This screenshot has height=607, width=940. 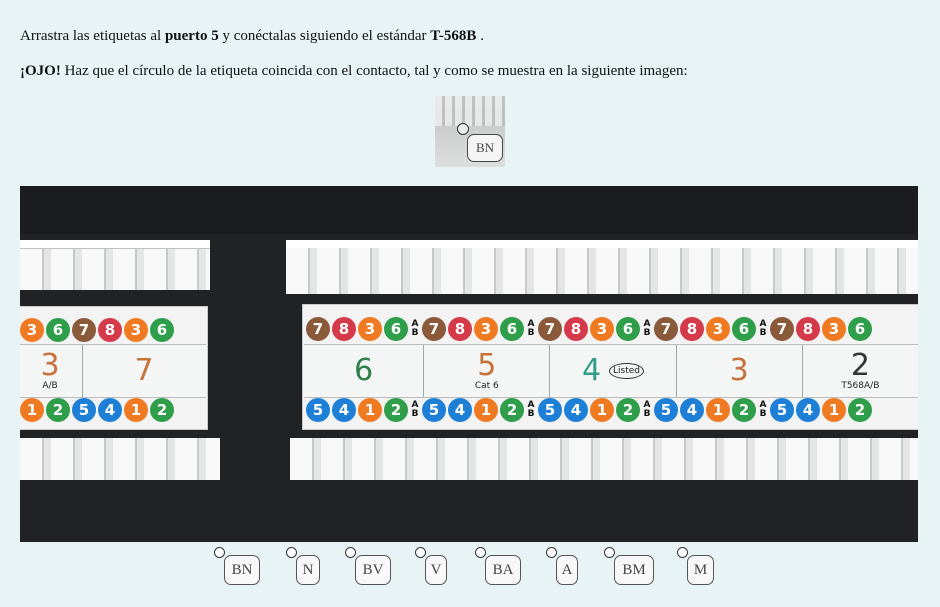 I want to click on port-caption: A/B, so click(x=50, y=386).